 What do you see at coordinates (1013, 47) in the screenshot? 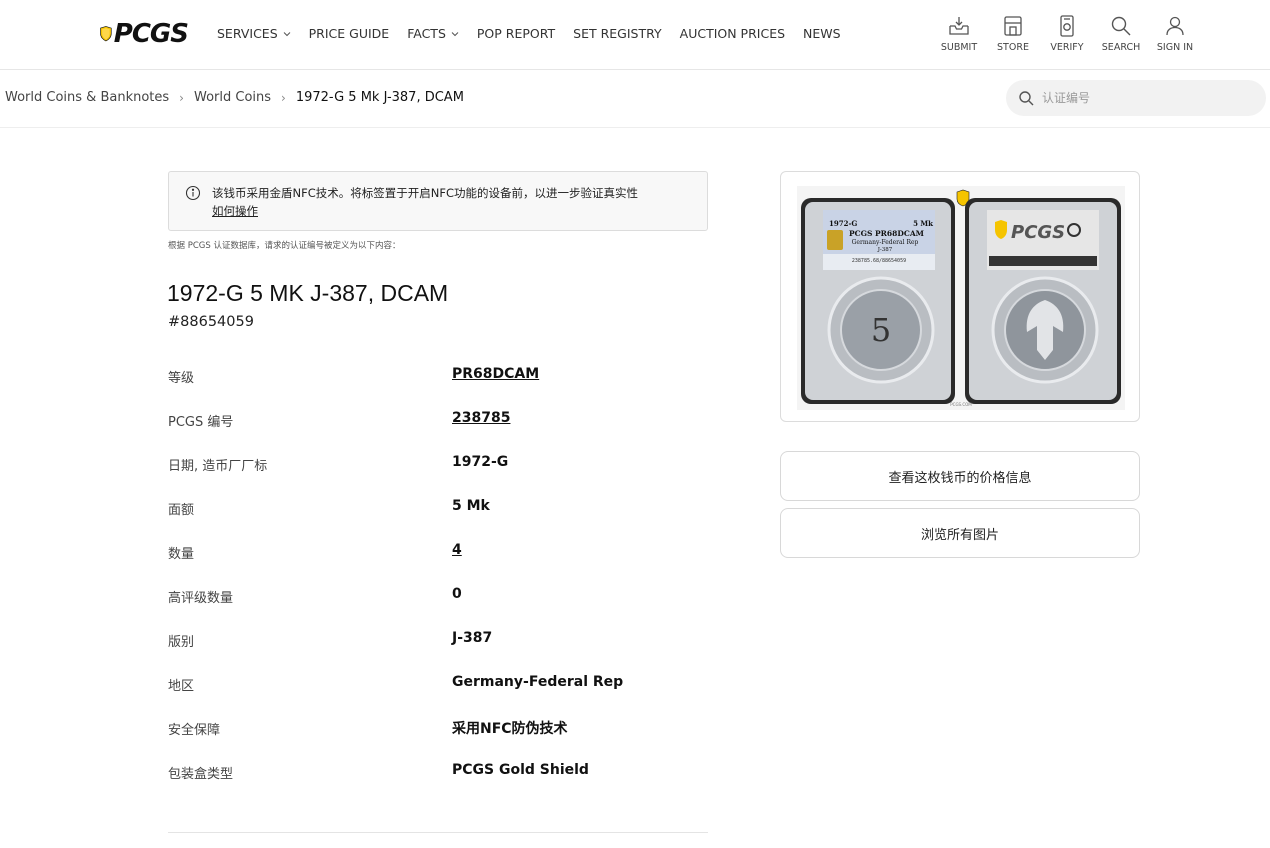
I see `store-label: STORE` at bounding box center [1013, 47].